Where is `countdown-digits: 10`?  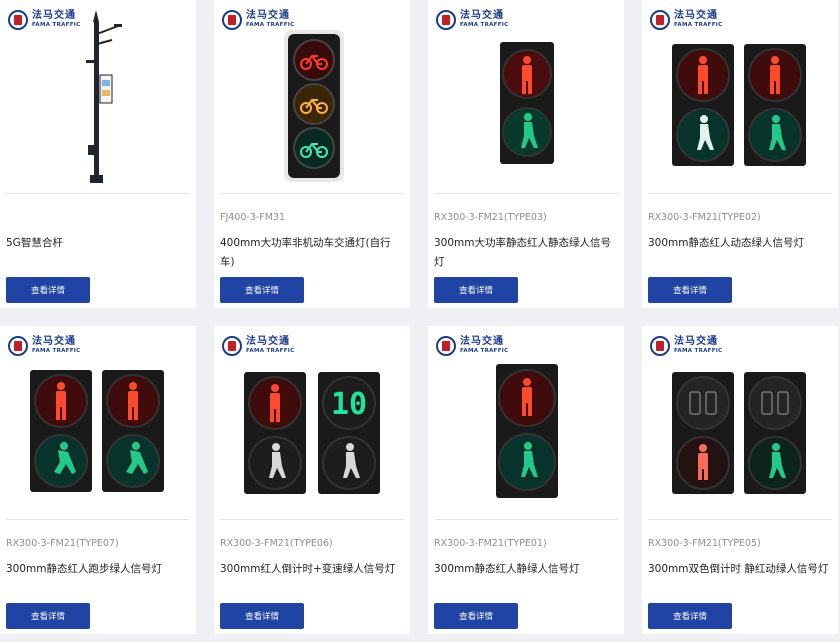 countdown-digits: 10 is located at coordinates (349, 404).